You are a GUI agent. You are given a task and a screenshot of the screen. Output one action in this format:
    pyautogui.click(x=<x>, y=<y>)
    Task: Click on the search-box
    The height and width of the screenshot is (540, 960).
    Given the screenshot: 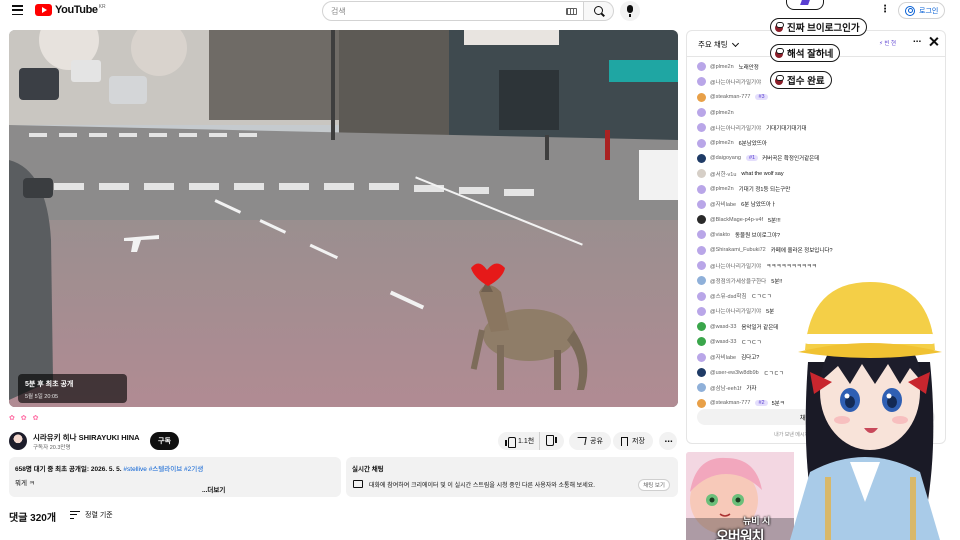 What is the action you would take?
    pyautogui.click(x=453, y=11)
    